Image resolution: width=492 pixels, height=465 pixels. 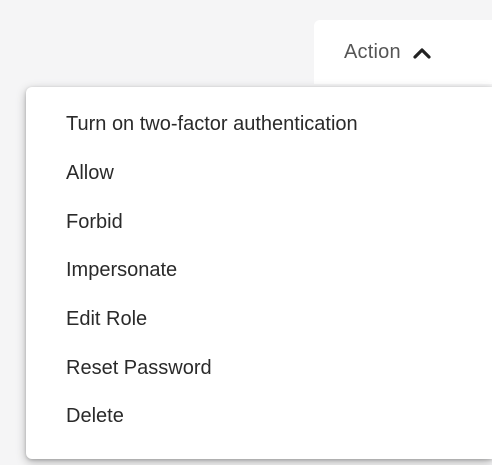 What do you see at coordinates (259, 173) in the screenshot?
I see `menu-item-allow: Allow` at bounding box center [259, 173].